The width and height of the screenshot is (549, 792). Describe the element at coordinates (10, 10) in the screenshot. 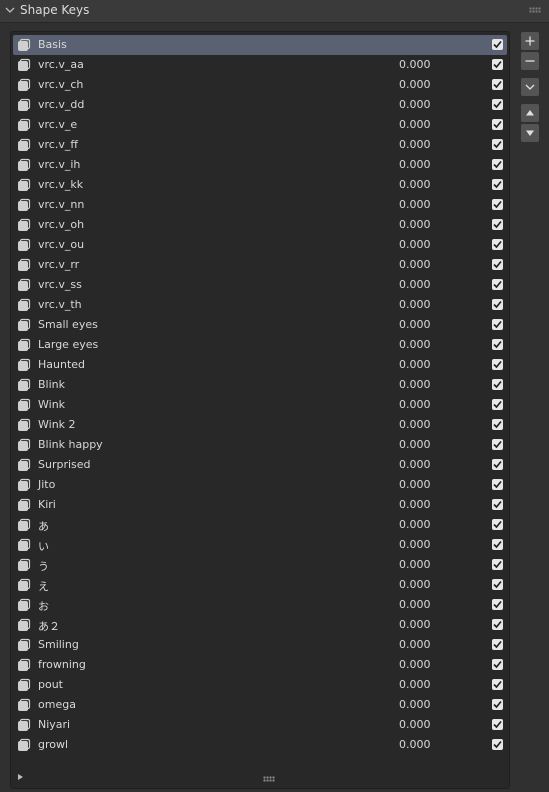

I see `collapse-chevron-icon` at that location.